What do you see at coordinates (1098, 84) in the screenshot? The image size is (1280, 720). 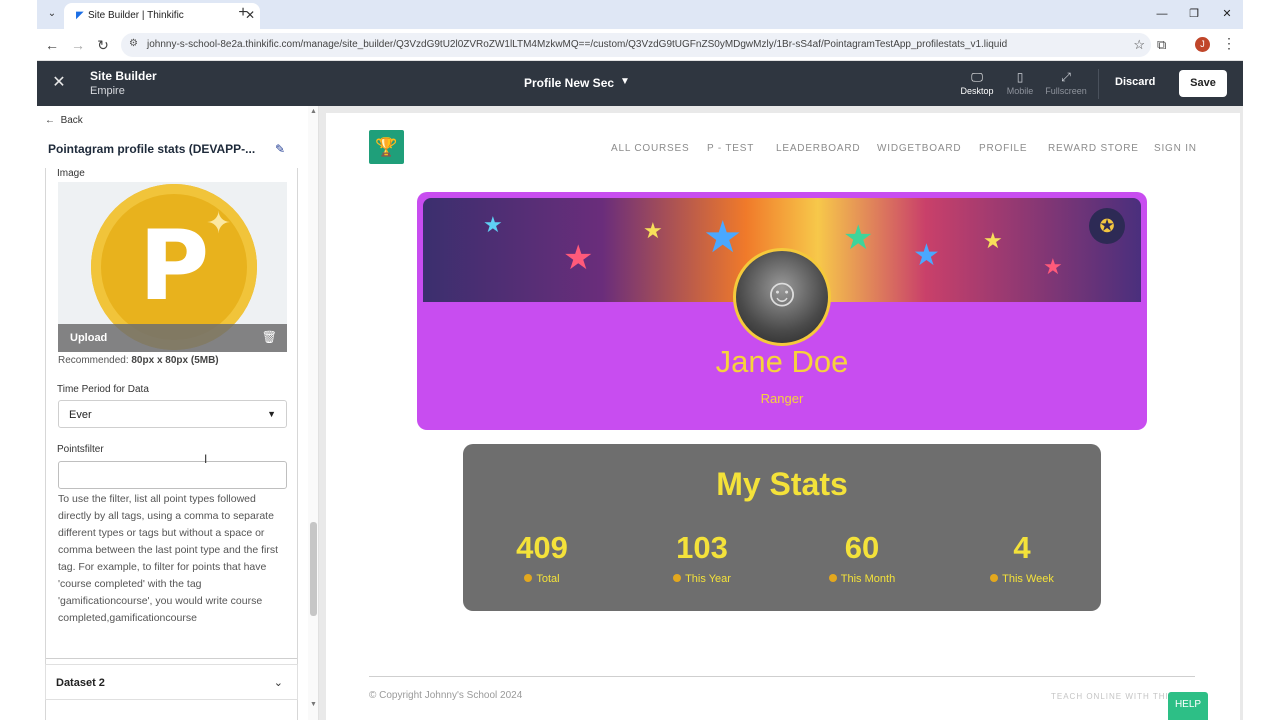 I see `header-divider` at bounding box center [1098, 84].